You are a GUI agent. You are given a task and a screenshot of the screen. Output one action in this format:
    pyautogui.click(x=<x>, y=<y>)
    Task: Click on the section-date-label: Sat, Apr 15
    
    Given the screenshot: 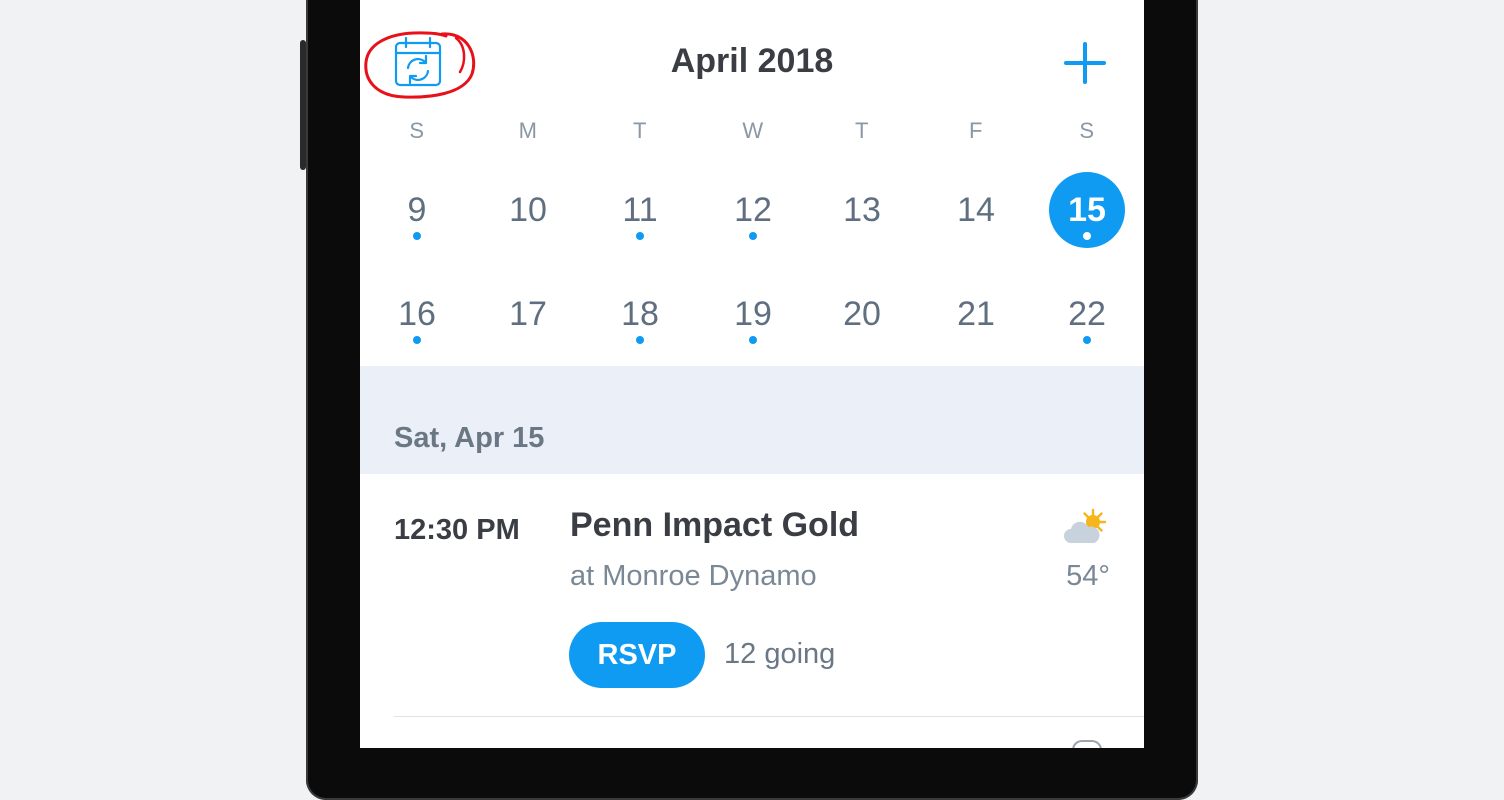 What is the action you would take?
    pyautogui.click(x=469, y=438)
    